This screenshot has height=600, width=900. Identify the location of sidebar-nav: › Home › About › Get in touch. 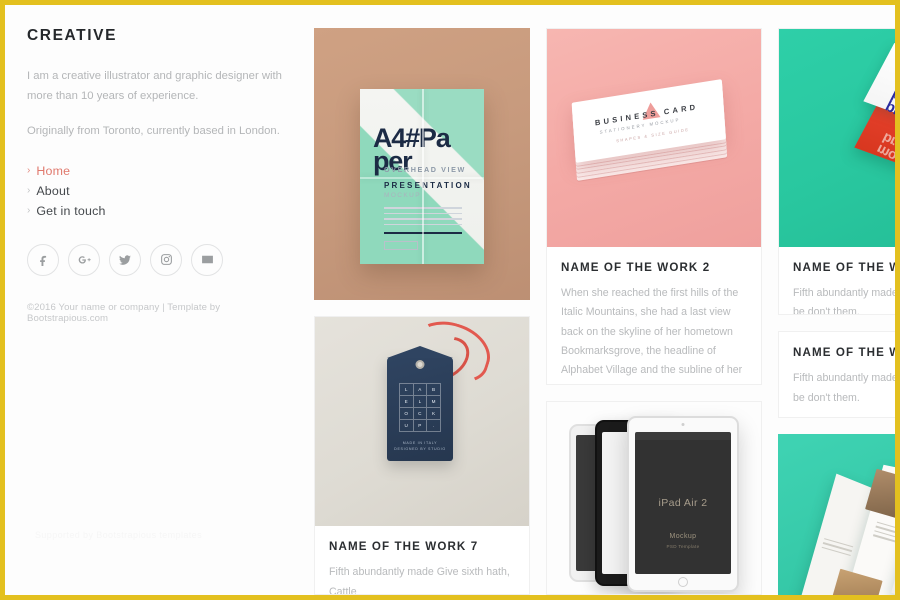
(159, 191).